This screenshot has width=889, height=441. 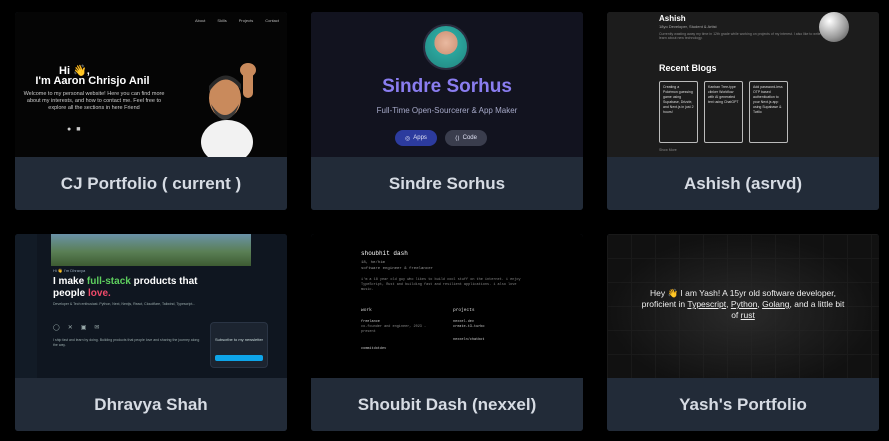 What do you see at coordinates (374, 349) in the screenshot?
I see `work-item: commitdotdev` at bounding box center [374, 349].